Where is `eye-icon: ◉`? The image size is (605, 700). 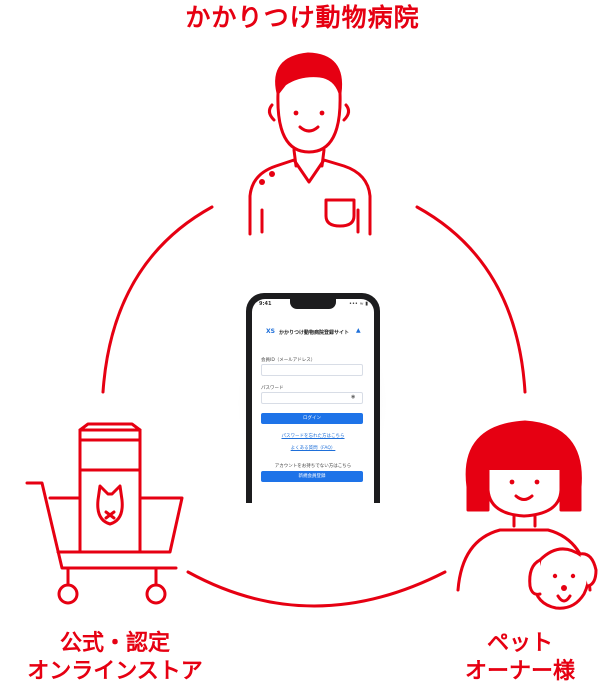
eye-icon: ◉ is located at coordinates (353, 397).